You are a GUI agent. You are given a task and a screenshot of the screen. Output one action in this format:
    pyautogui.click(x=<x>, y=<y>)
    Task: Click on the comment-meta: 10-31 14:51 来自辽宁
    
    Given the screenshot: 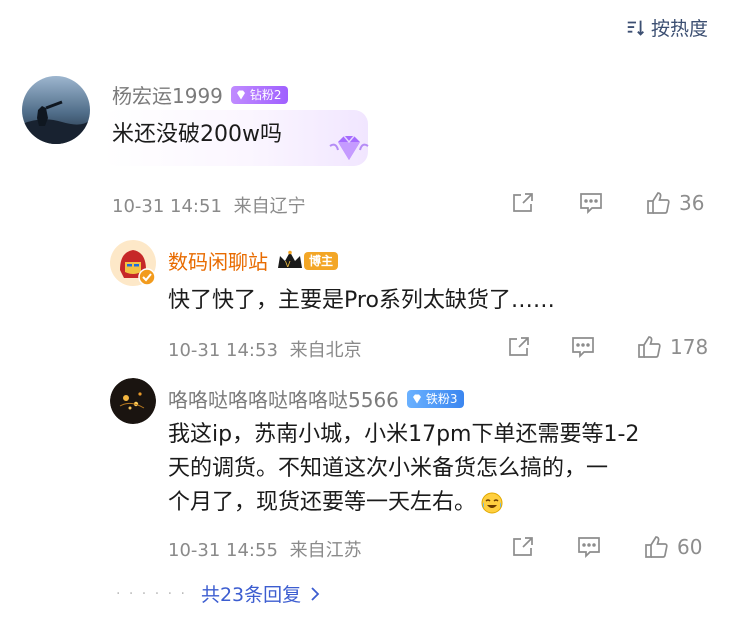 What is the action you would take?
    pyautogui.click(x=212, y=205)
    